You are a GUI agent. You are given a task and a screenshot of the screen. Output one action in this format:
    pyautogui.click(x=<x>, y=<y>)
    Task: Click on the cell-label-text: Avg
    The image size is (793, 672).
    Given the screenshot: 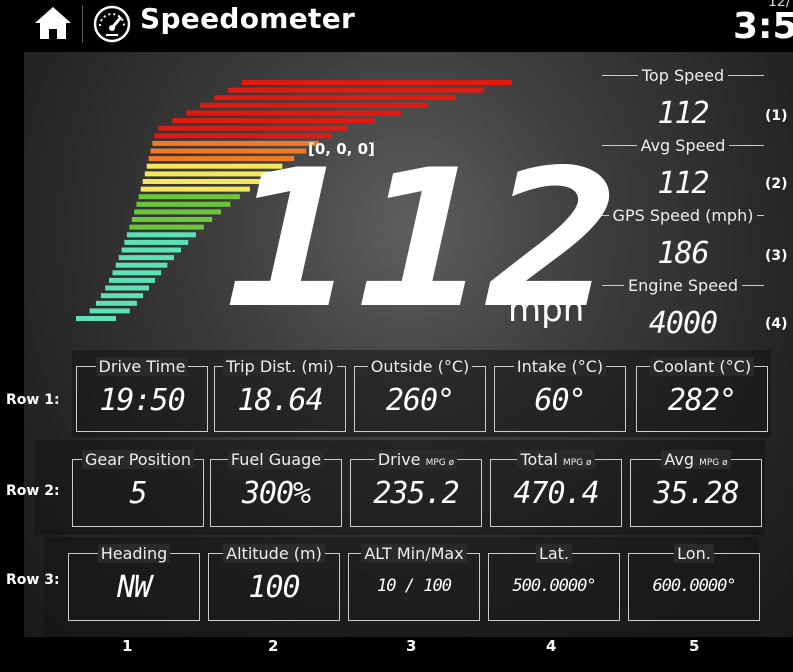 What is the action you would take?
    pyautogui.click(x=679, y=459)
    